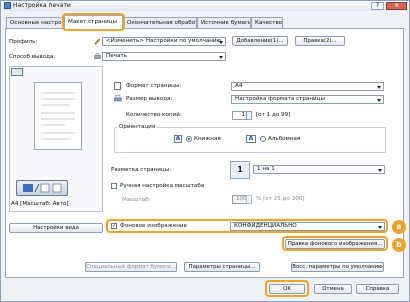  I want to click on output-method-value: Печать, so click(116, 56).